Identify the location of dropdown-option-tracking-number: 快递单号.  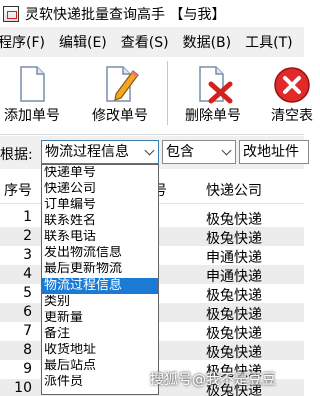
(100, 173).